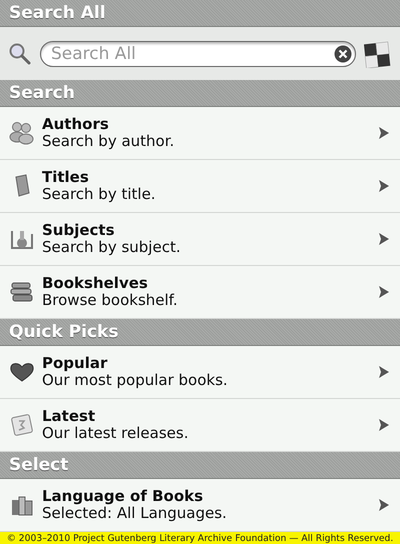 The image size is (400, 544). What do you see at coordinates (116, 433) in the screenshot?
I see `item-subtitle: Our latest releases.` at bounding box center [116, 433].